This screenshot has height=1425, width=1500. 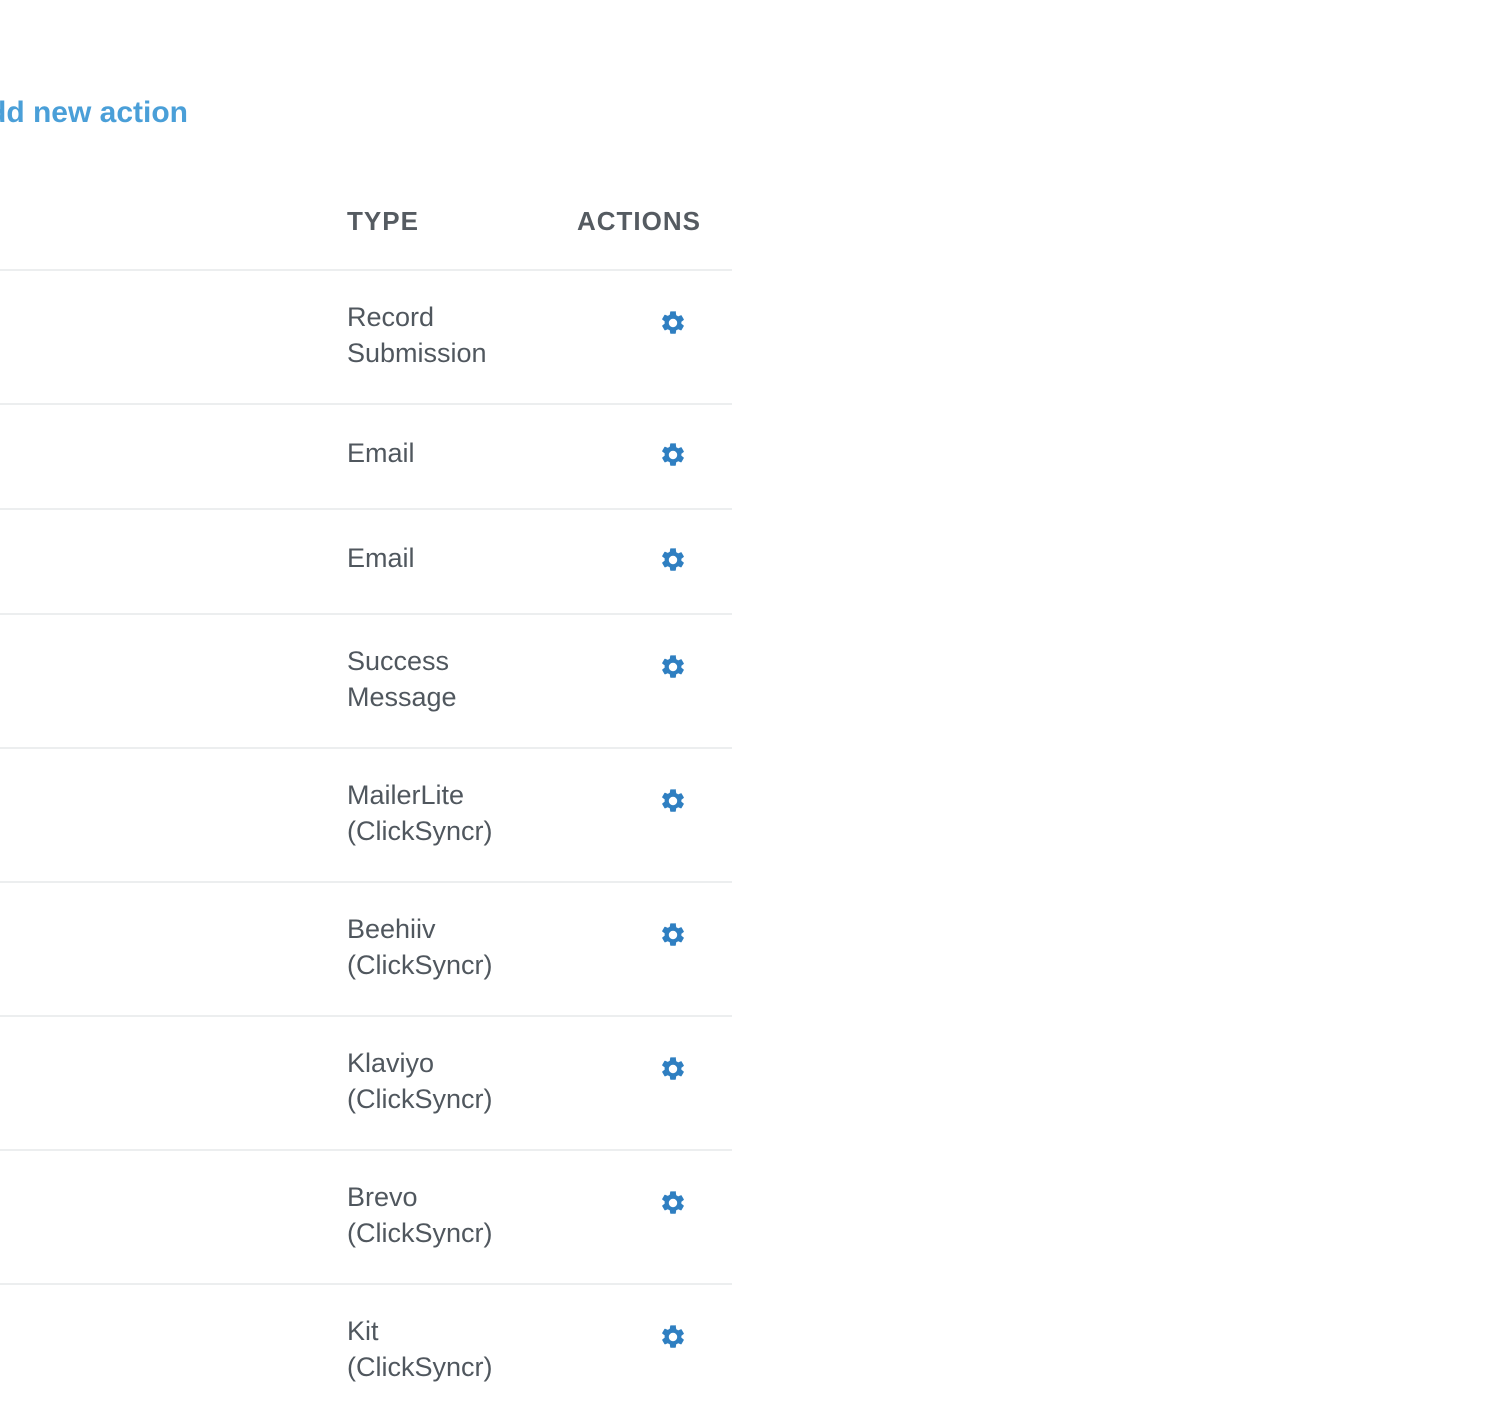 I want to click on row-type: Beehiiv (ClickSyncr), so click(x=420, y=947).